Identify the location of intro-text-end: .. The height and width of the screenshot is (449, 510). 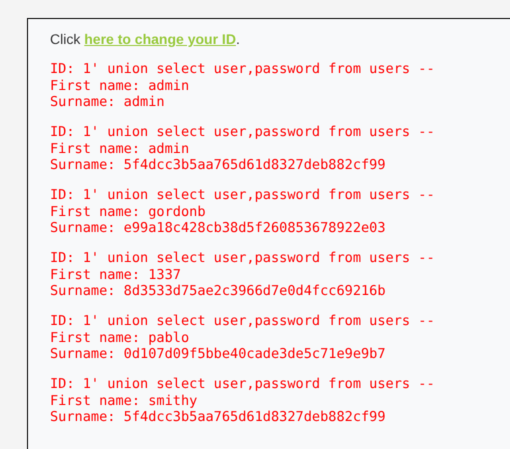
(238, 39).